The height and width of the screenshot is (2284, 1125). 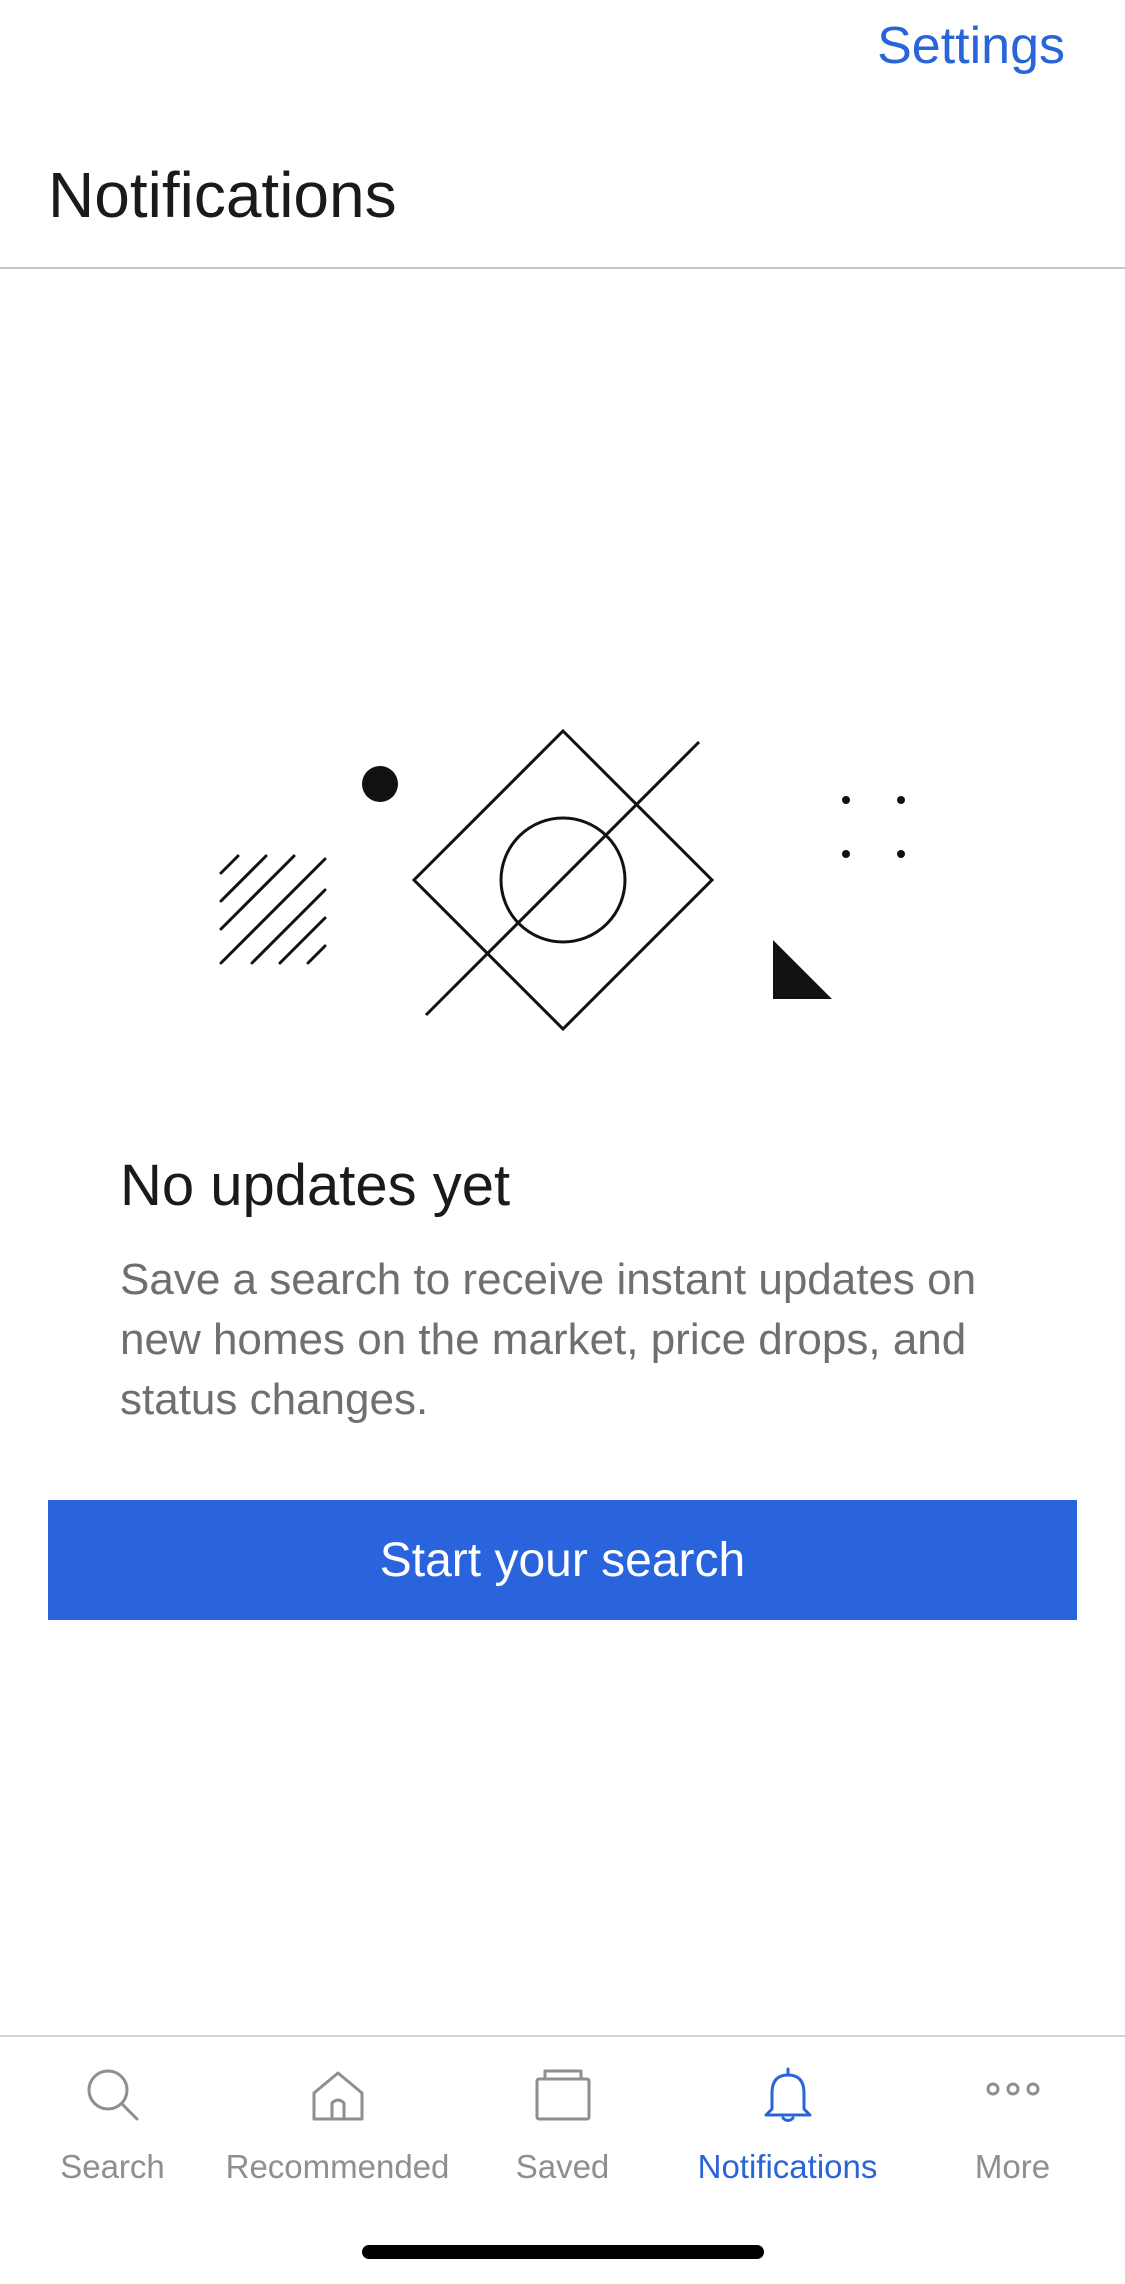 What do you see at coordinates (1012, 2137) in the screenshot?
I see `tab-more: More` at bounding box center [1012, 2137].